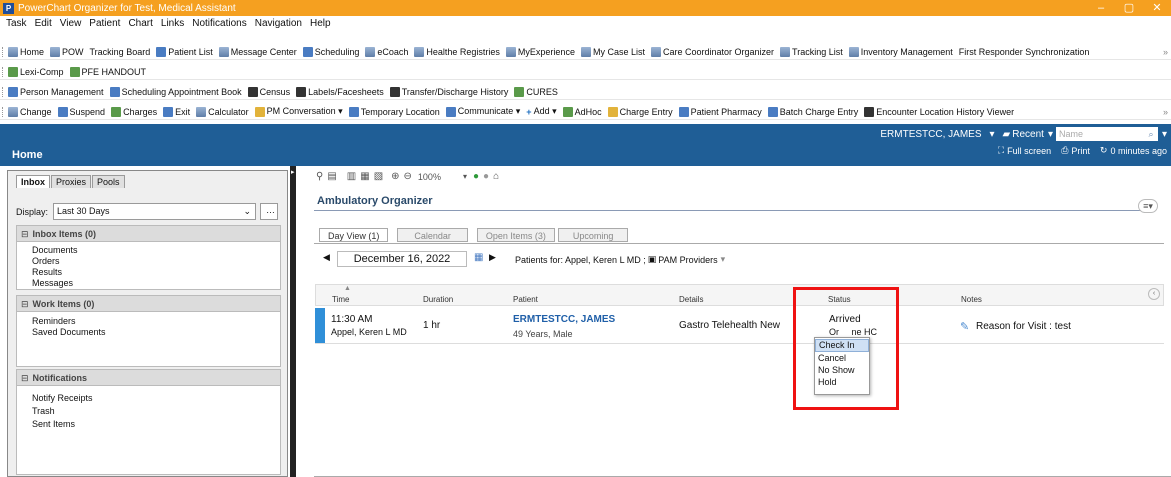 This screenshot has height=477, width=1171. What do you see at coordinates (330, 51) in the screenshot?
I see `toolbar-scheduling: Scheduling` at bounding box center [330, 51].